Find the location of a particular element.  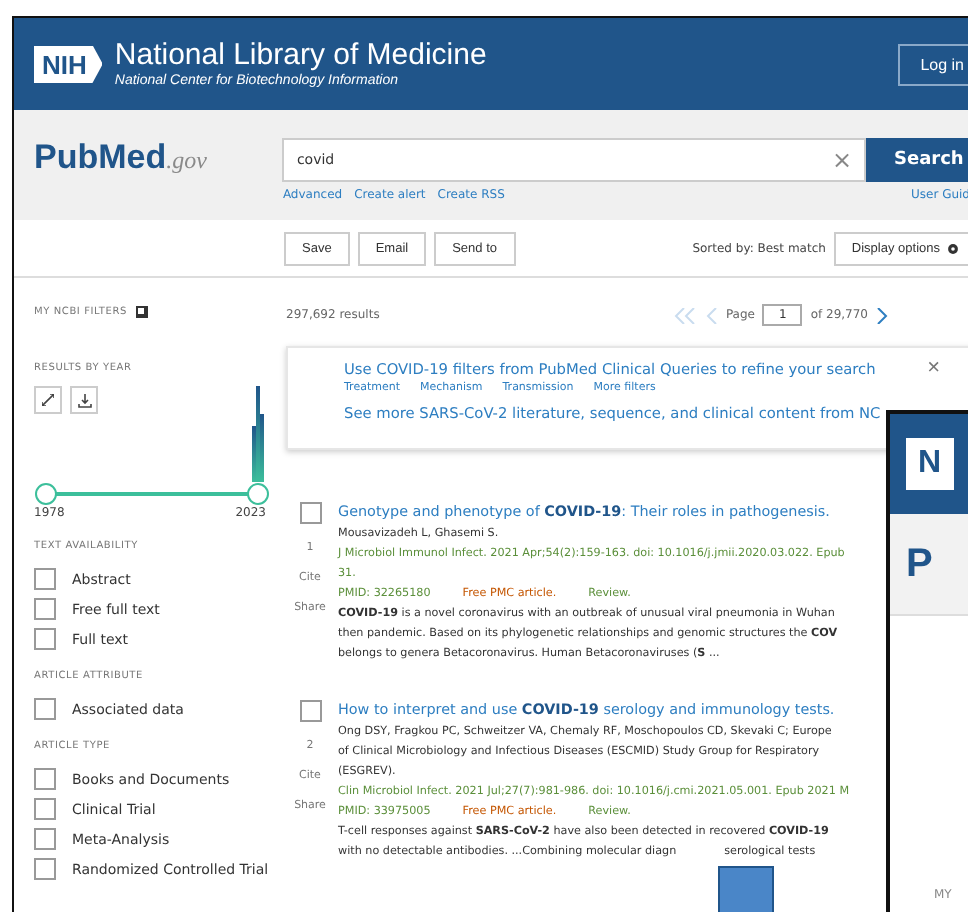

close-button: × is located at coordinates (933, 368).